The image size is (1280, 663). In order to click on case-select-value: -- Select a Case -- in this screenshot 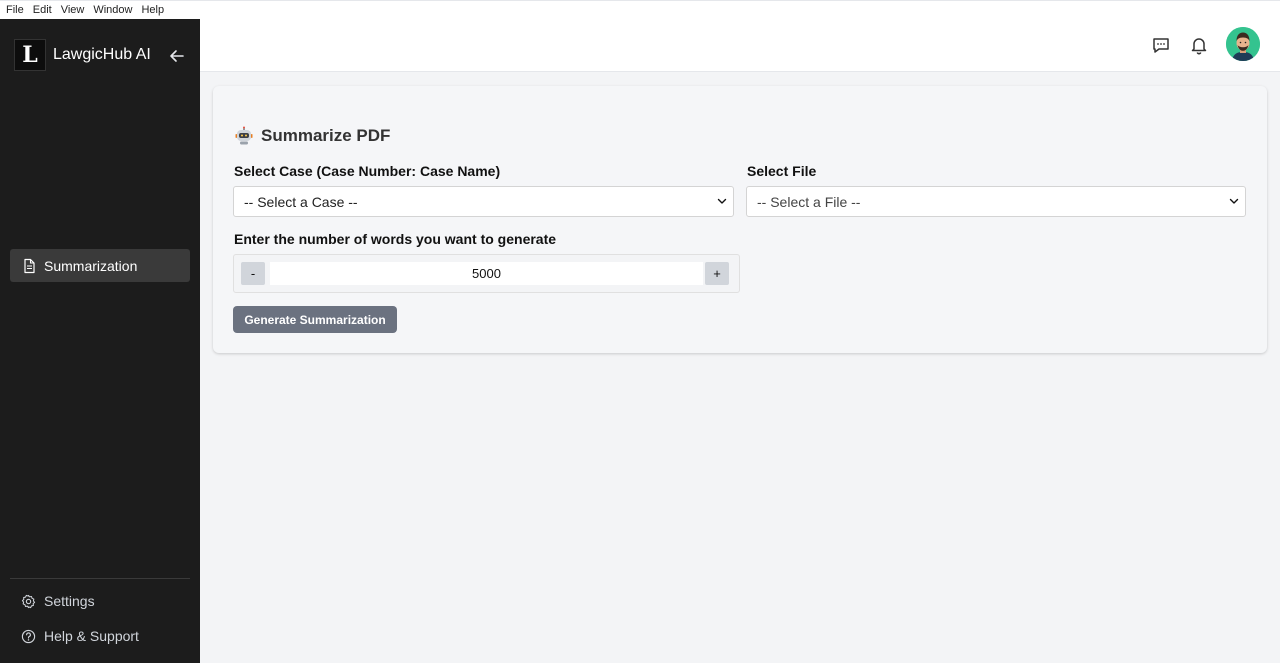, I will do `click(301, 201)`.